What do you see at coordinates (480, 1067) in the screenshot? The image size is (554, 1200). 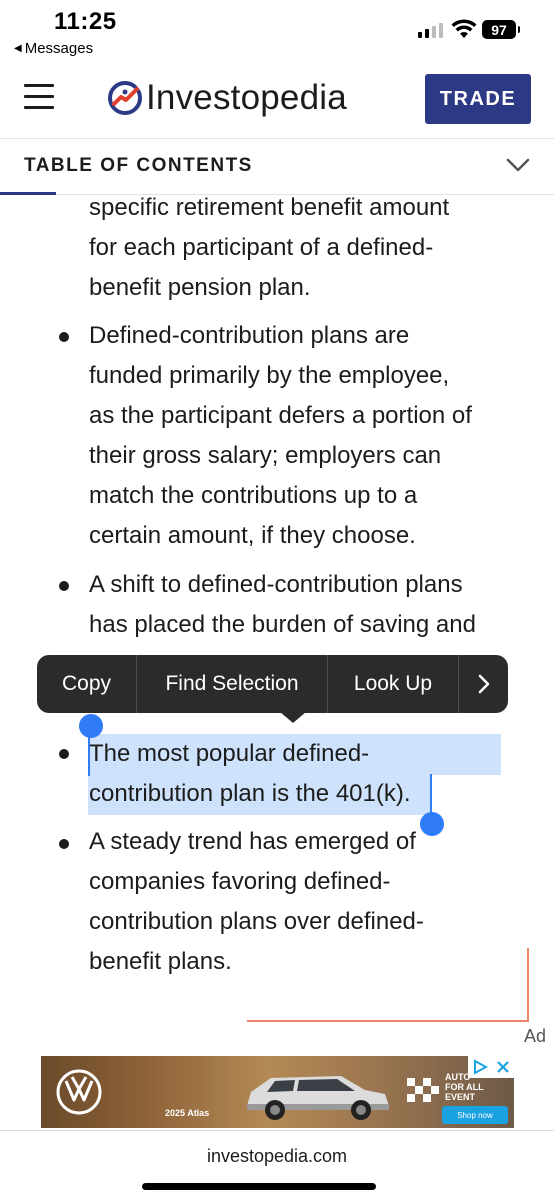 I see `adchoices-icon` at bounding box center [480, 1067].